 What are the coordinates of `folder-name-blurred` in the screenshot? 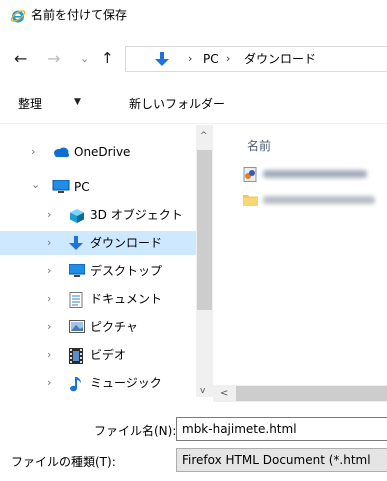 It's located at (319, 200).